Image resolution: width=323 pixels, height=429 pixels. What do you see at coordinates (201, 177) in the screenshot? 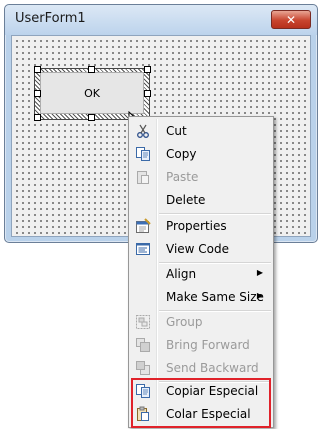
I see `menu-item-paste: Paste` at bounding box center [201, 177].